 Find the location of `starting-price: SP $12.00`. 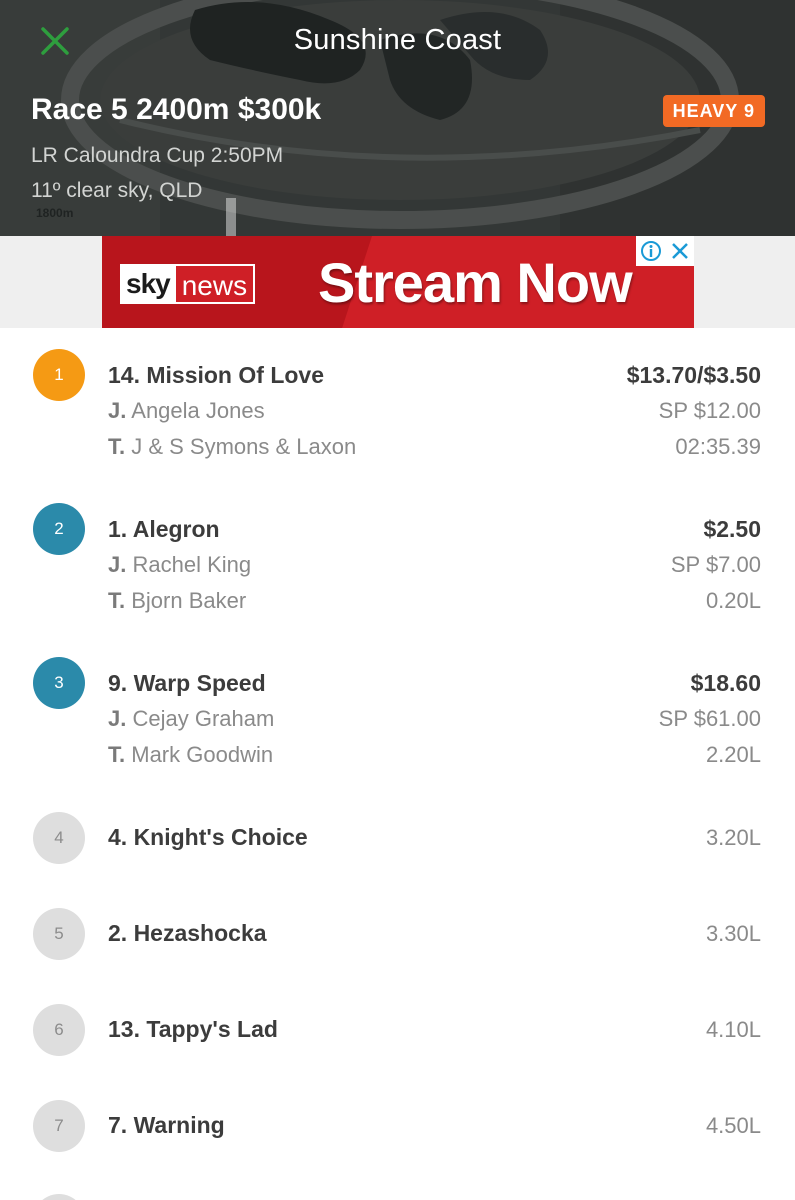

starting-price: SP $12.00 is located at coordinates (709, 410).